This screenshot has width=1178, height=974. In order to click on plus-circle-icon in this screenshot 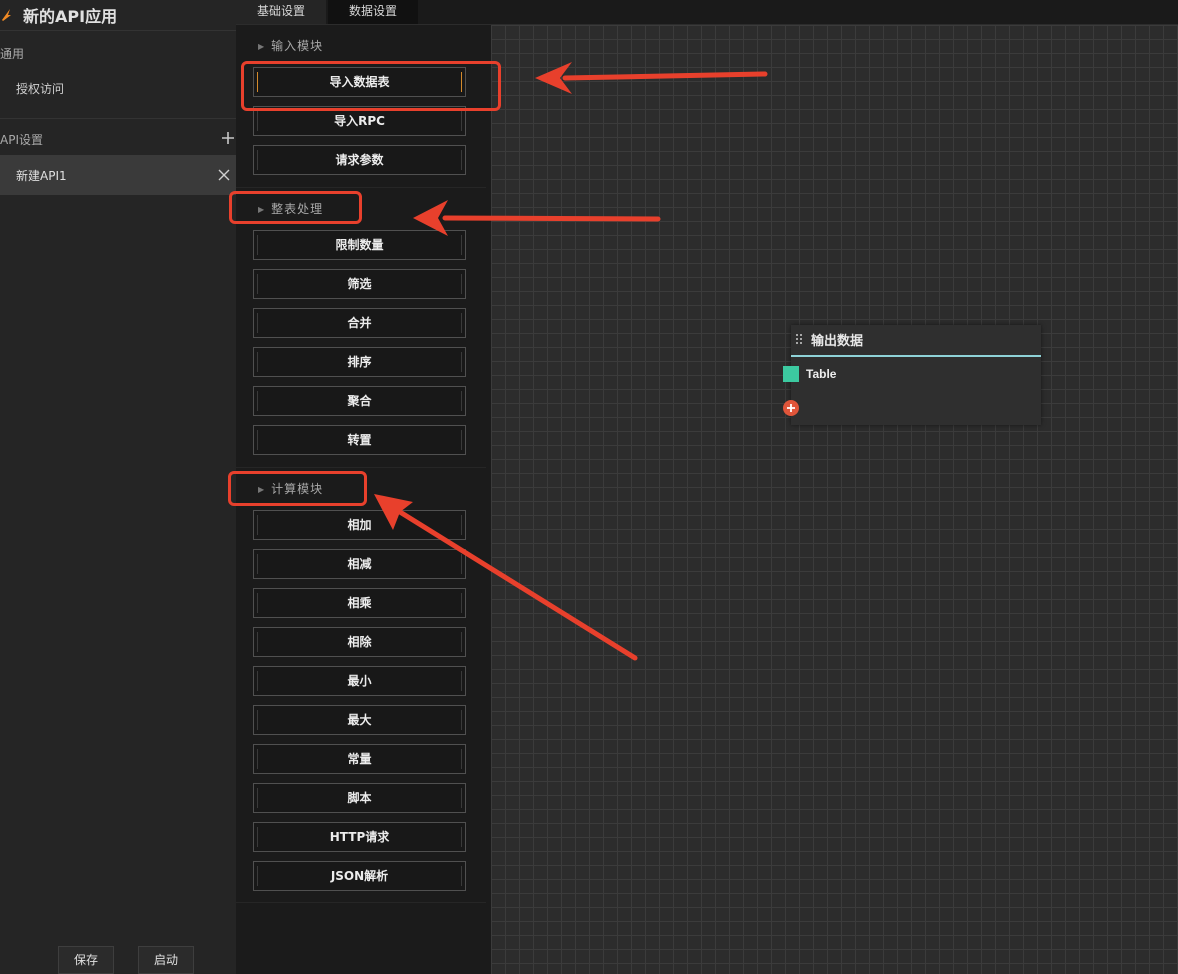, I will do `click(791, 408)`.